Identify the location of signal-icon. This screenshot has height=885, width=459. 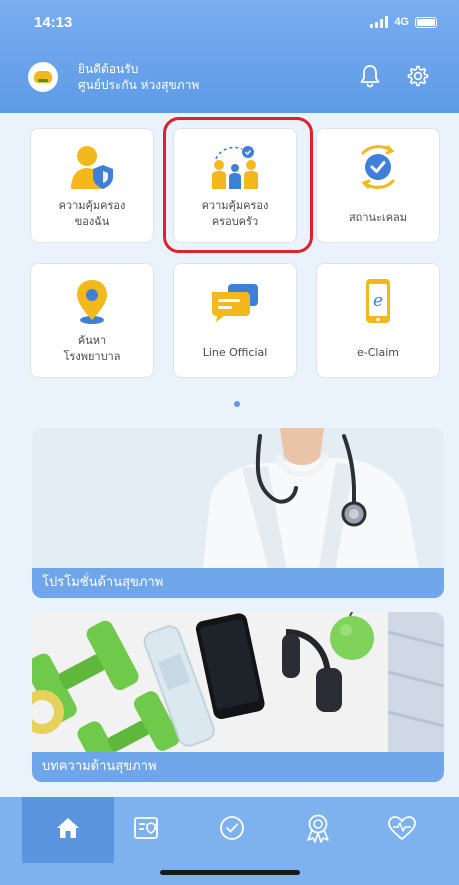
(379, 22).